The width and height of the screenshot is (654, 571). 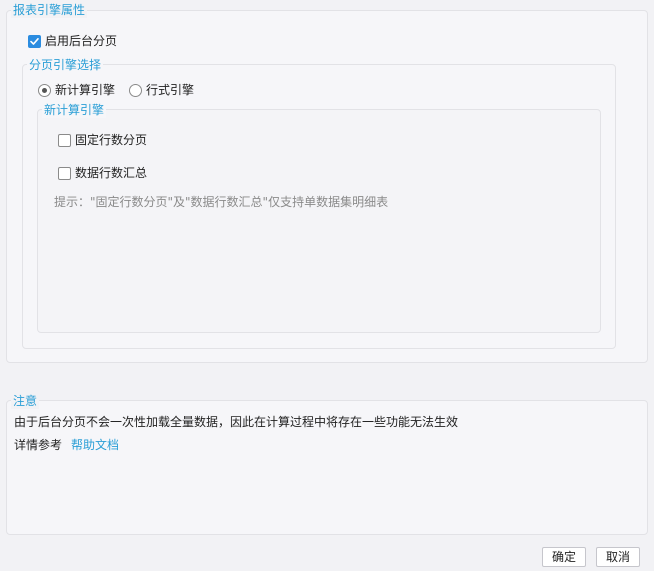 What do you see at coordinates (221, 202) in the screenshot?
I see `engine-hint-text: 提示："固定行数分页"及"数据行数汇总"仅支持单数据集明细表` at bounding box center [221, 202].